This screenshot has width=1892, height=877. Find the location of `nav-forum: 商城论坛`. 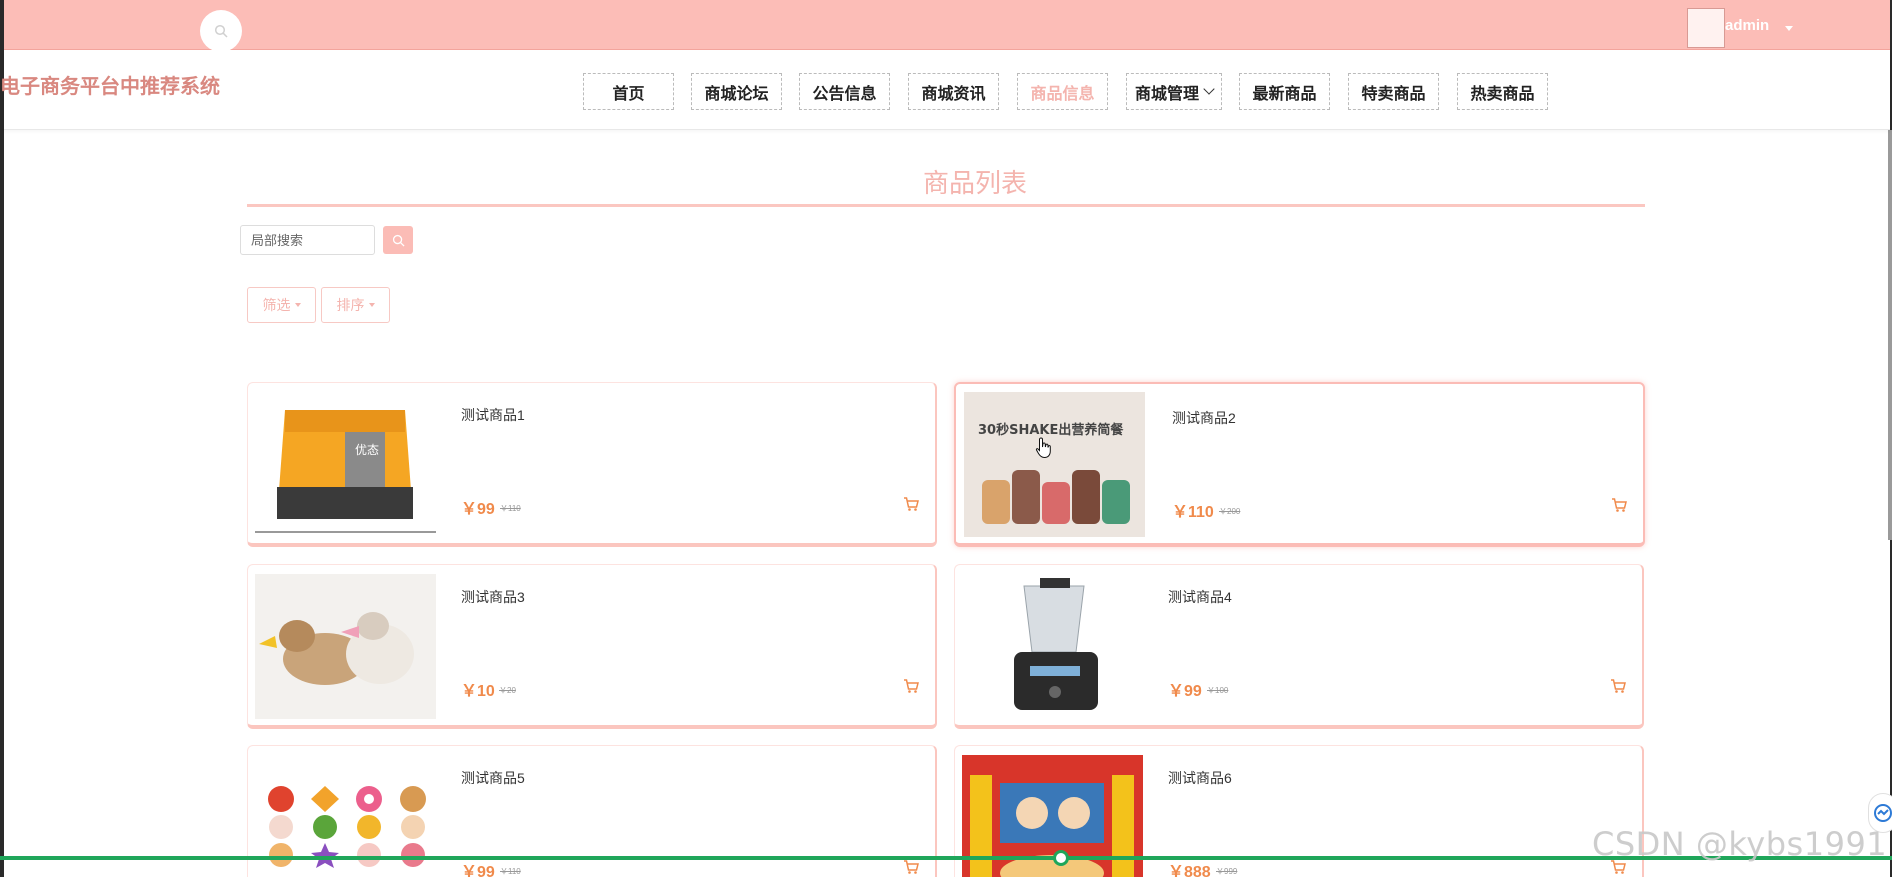

nav-forum: 商城论坛 is located at coordinates (736, 91).